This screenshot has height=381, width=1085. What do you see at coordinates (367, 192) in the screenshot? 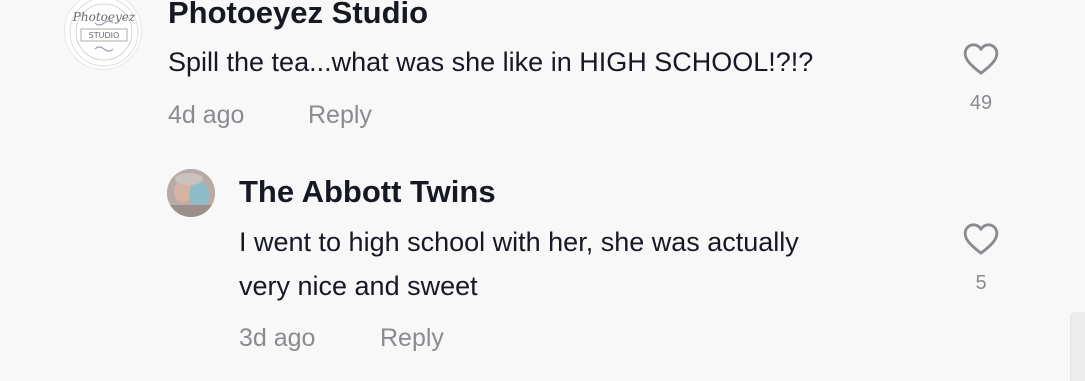
I see `reply-author: The Abbott Twins` at bounding box center [367, 192].